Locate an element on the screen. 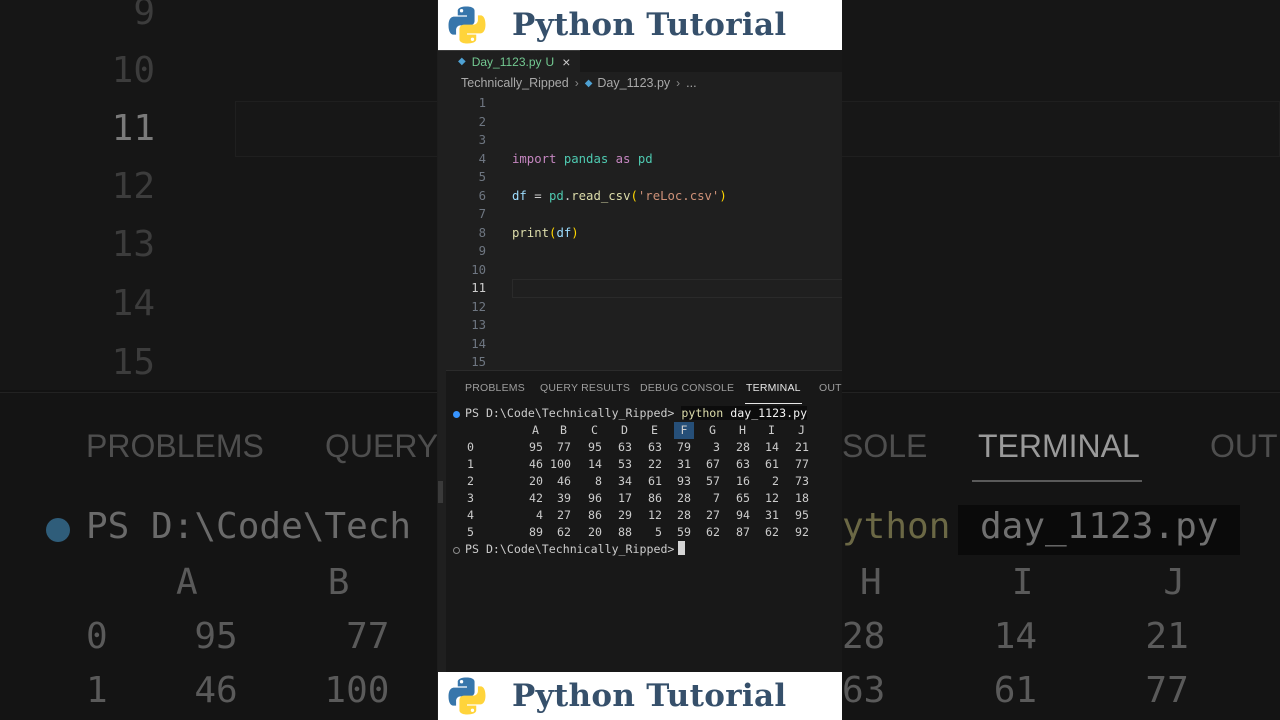 Image resolution: width=1280 pixels, height=720 pixels. cell-value: 92 is located at coordinates (802, 532).